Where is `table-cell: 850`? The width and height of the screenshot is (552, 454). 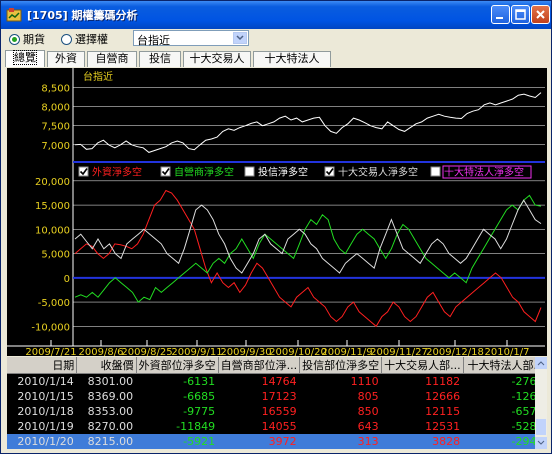
table-cell: 850 is located at coordinates (368, 411).